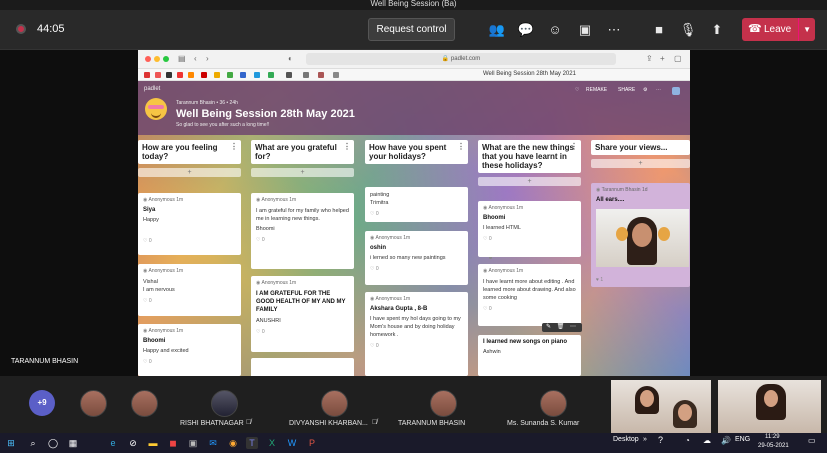 Image resolution: width=827 pixels, height=453 pixels. What do you see at coordinates (687, 440) in the screenshot?
I see `wifi-icon: ◔` at bounding box center [687, 440].